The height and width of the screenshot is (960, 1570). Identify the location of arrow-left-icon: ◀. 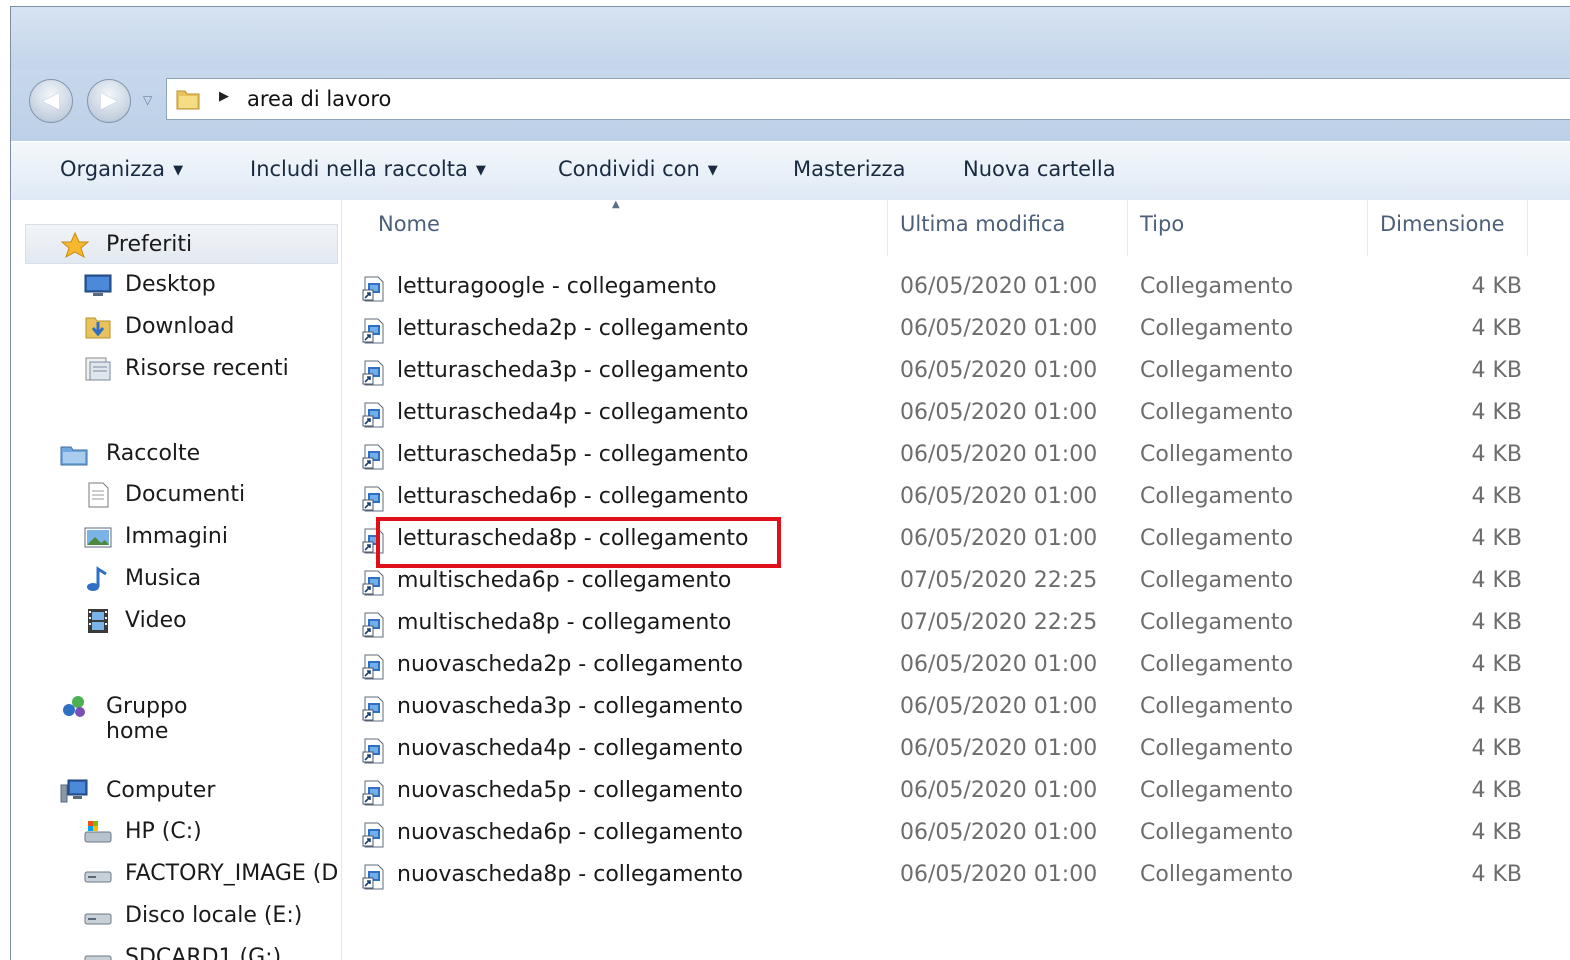
(51, 100).